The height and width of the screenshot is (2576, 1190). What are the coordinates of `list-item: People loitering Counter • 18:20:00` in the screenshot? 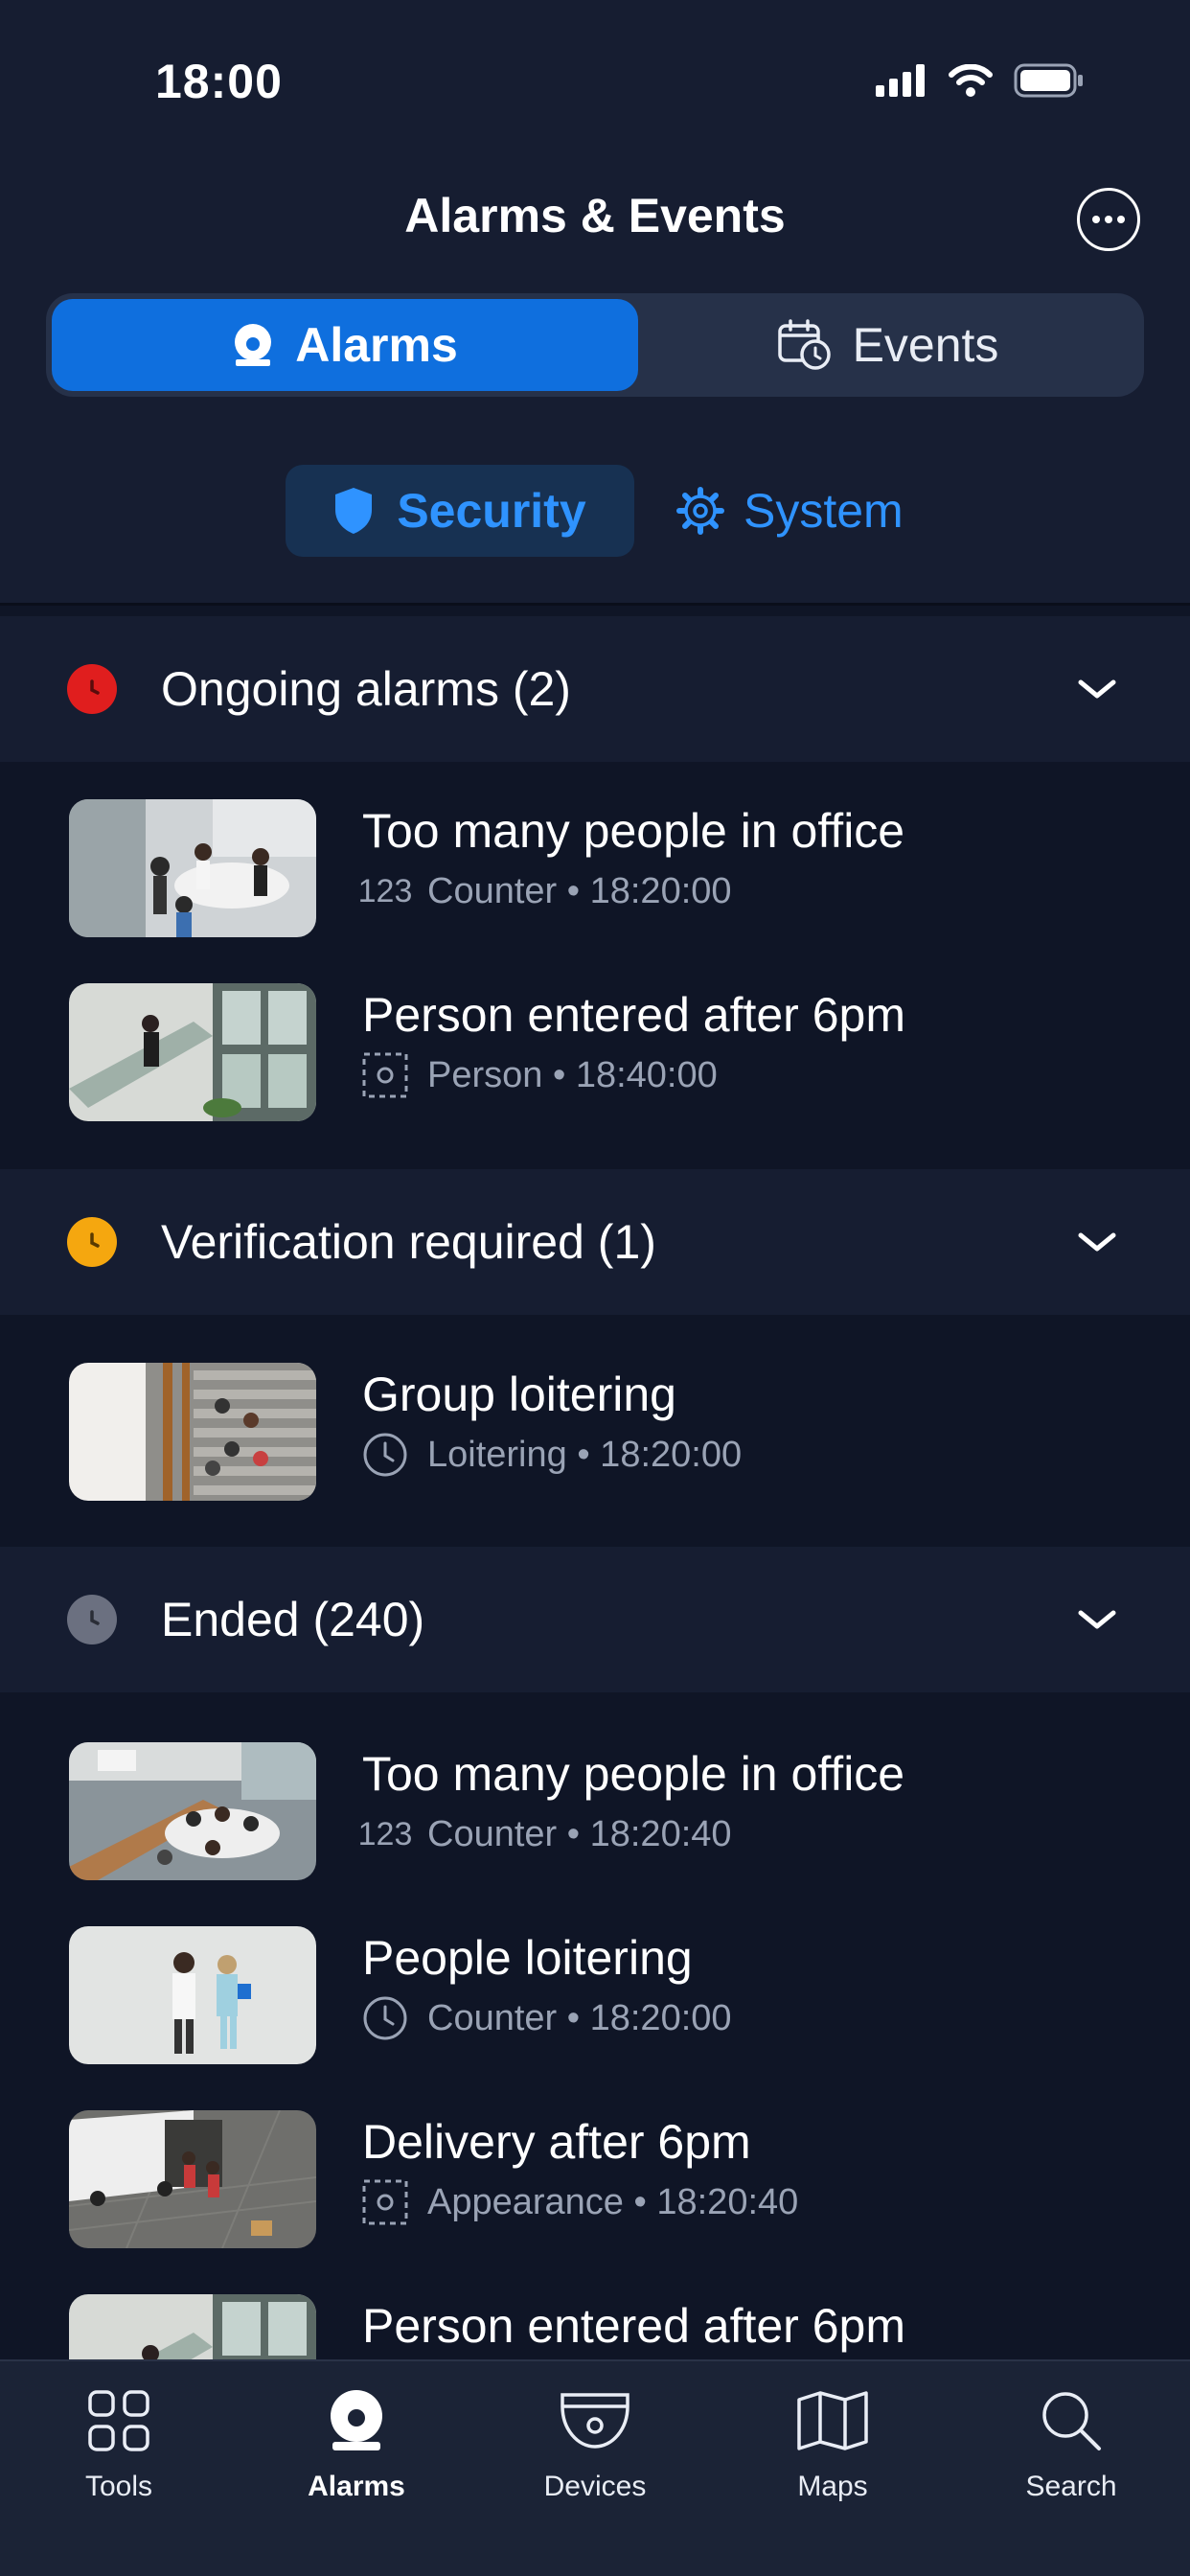 It's located at (595, 1997).